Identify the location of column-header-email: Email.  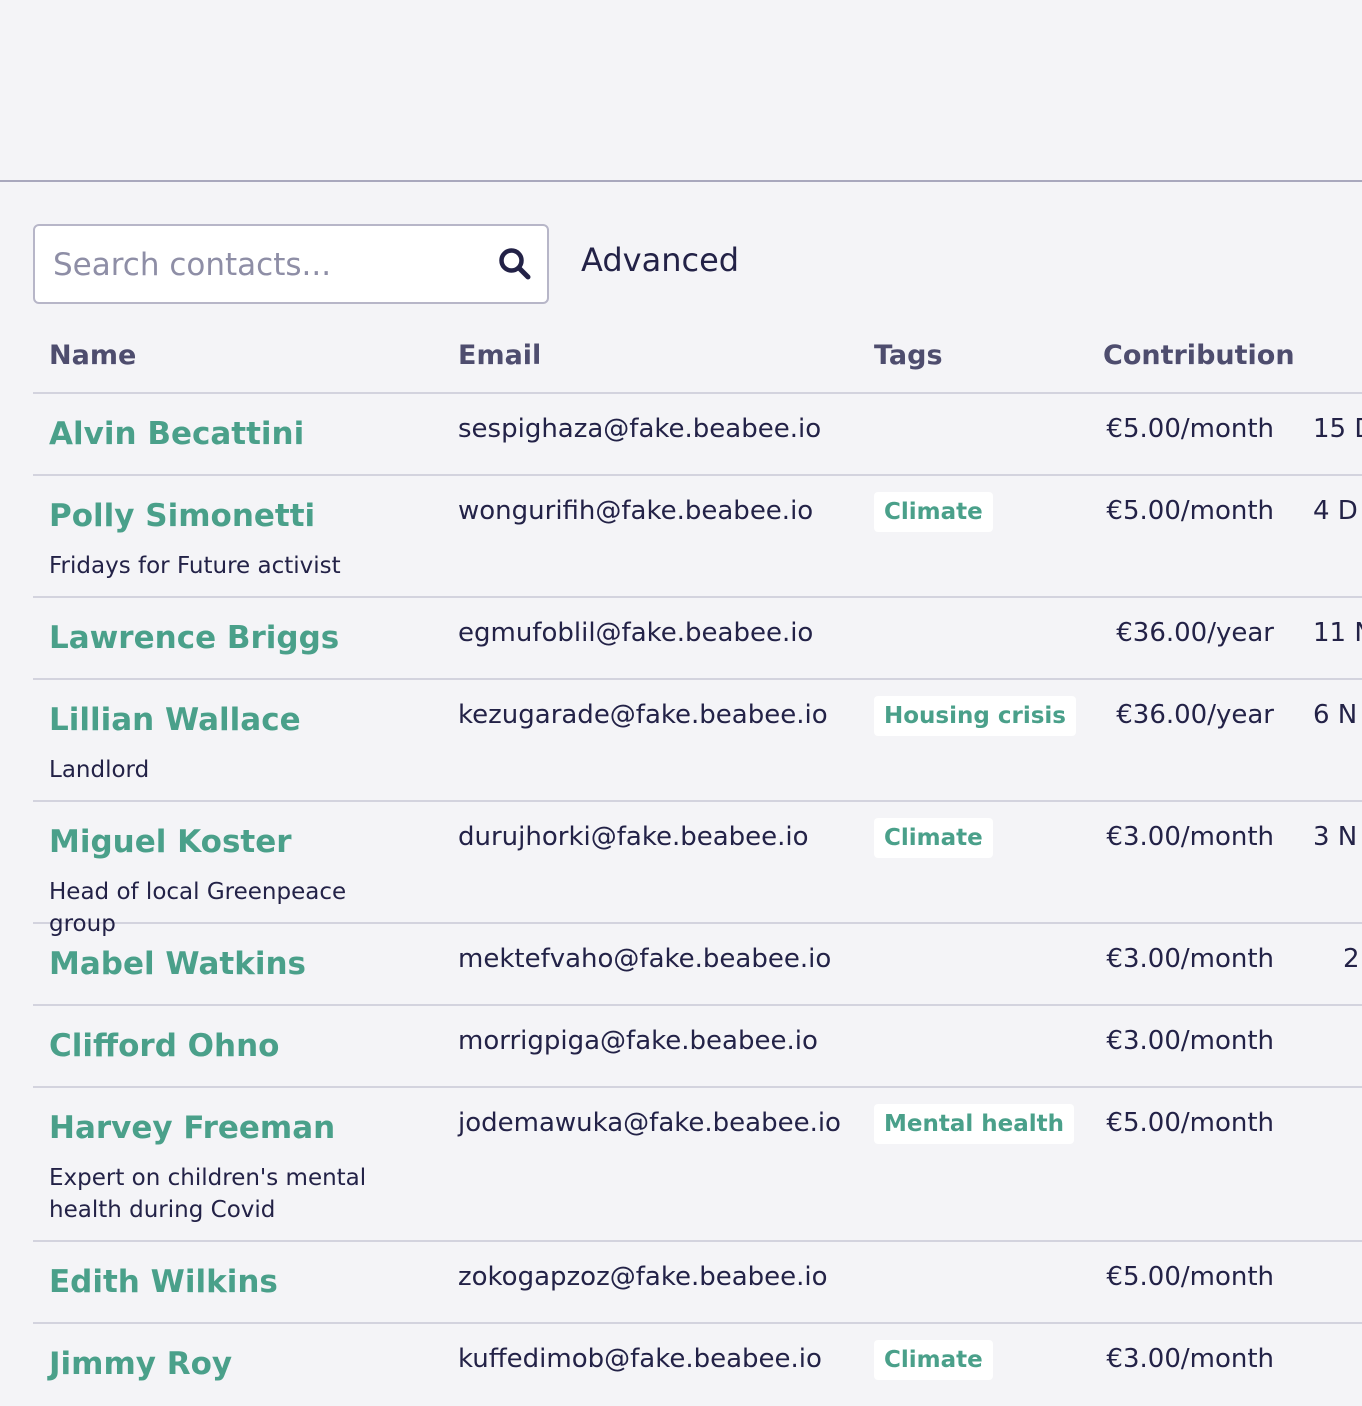
(499, 355).